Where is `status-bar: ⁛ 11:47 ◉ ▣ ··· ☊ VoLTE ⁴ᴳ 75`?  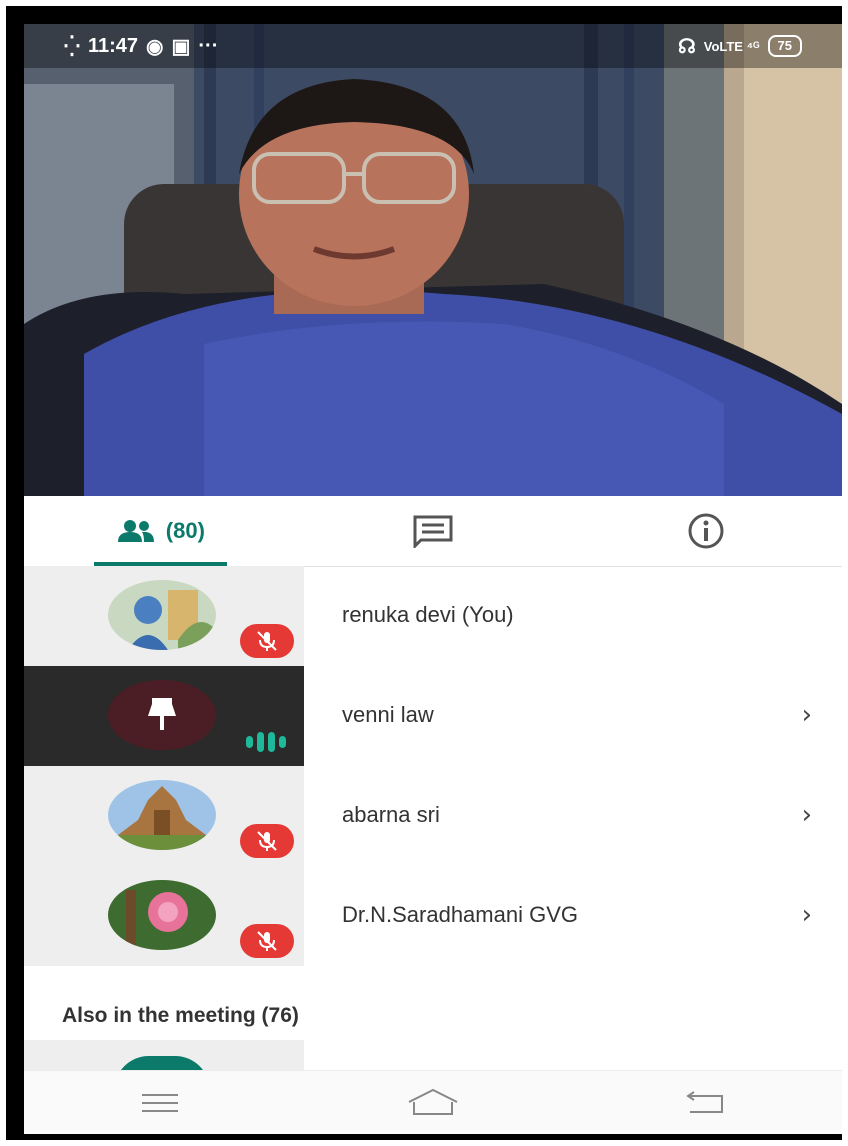 status-bar: ⁛ 11:47 ◉ ▣ ··· ☊ VoLTE ⁴ᴳ 75 is located at coordinates (433, 46).